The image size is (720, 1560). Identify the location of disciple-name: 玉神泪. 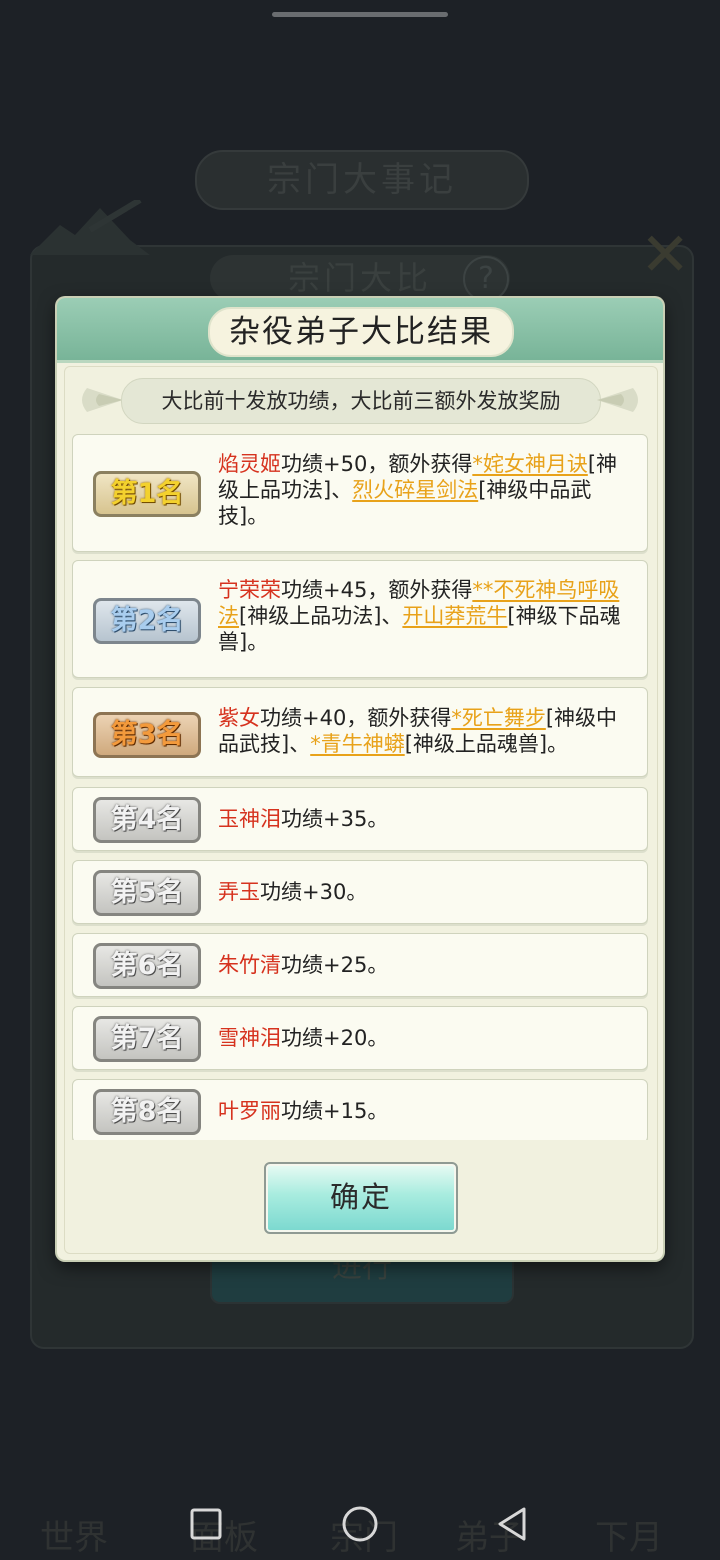
(249, 819).